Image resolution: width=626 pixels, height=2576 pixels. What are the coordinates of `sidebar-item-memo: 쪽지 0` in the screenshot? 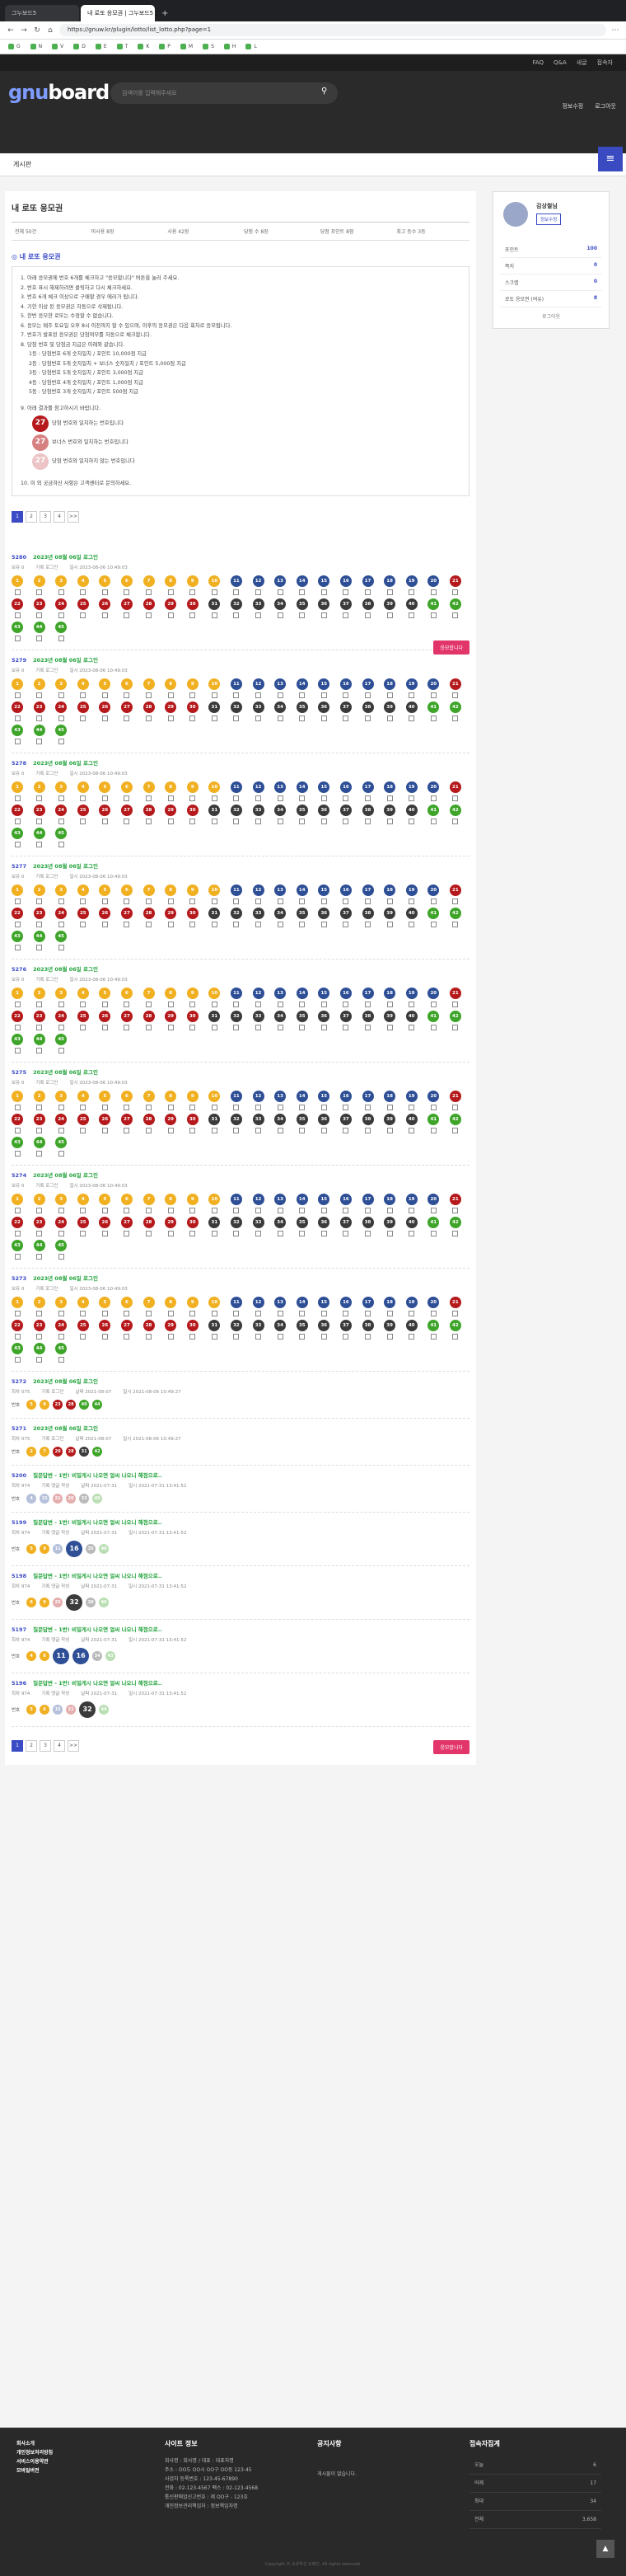 It's located at (551, 266).